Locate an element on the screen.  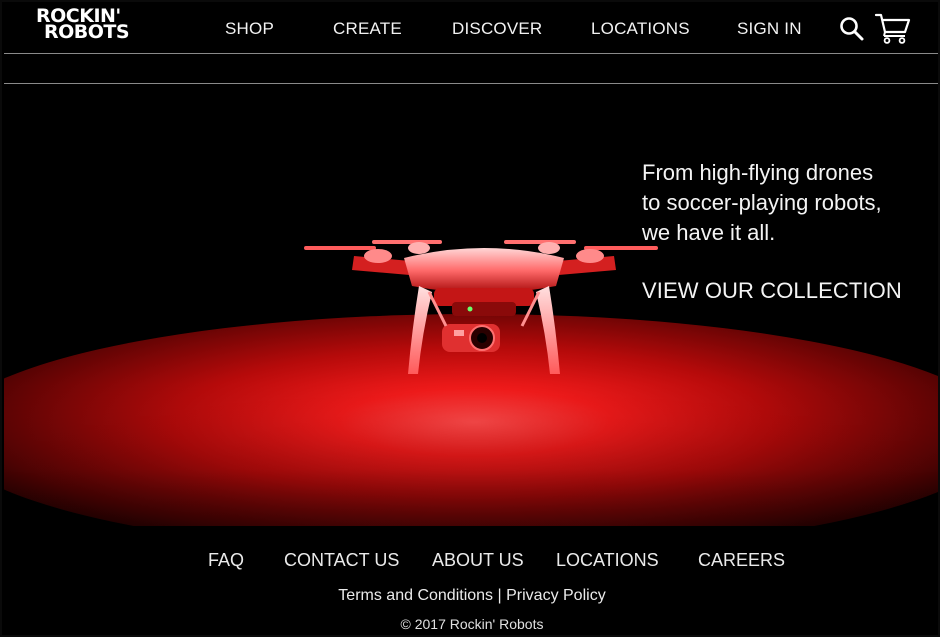
terms-link: Terms and Conditions is located at coordinates (415, 595).